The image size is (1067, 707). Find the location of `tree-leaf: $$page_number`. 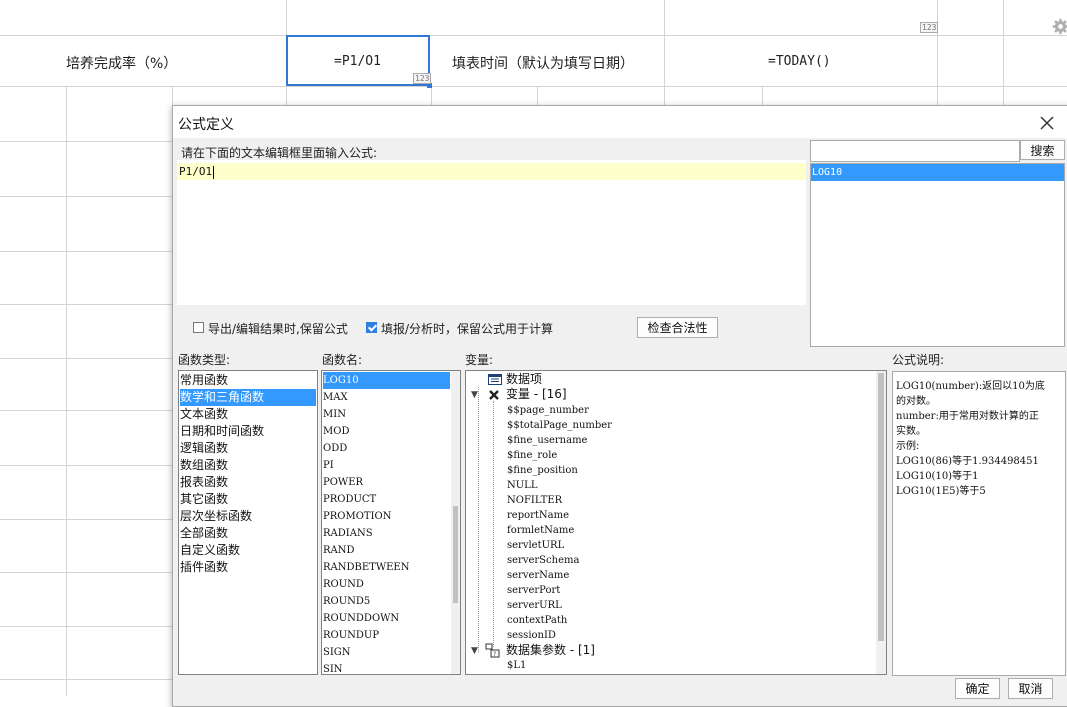

tree-leaf: $$page_number is located at coordinates (548, 410).